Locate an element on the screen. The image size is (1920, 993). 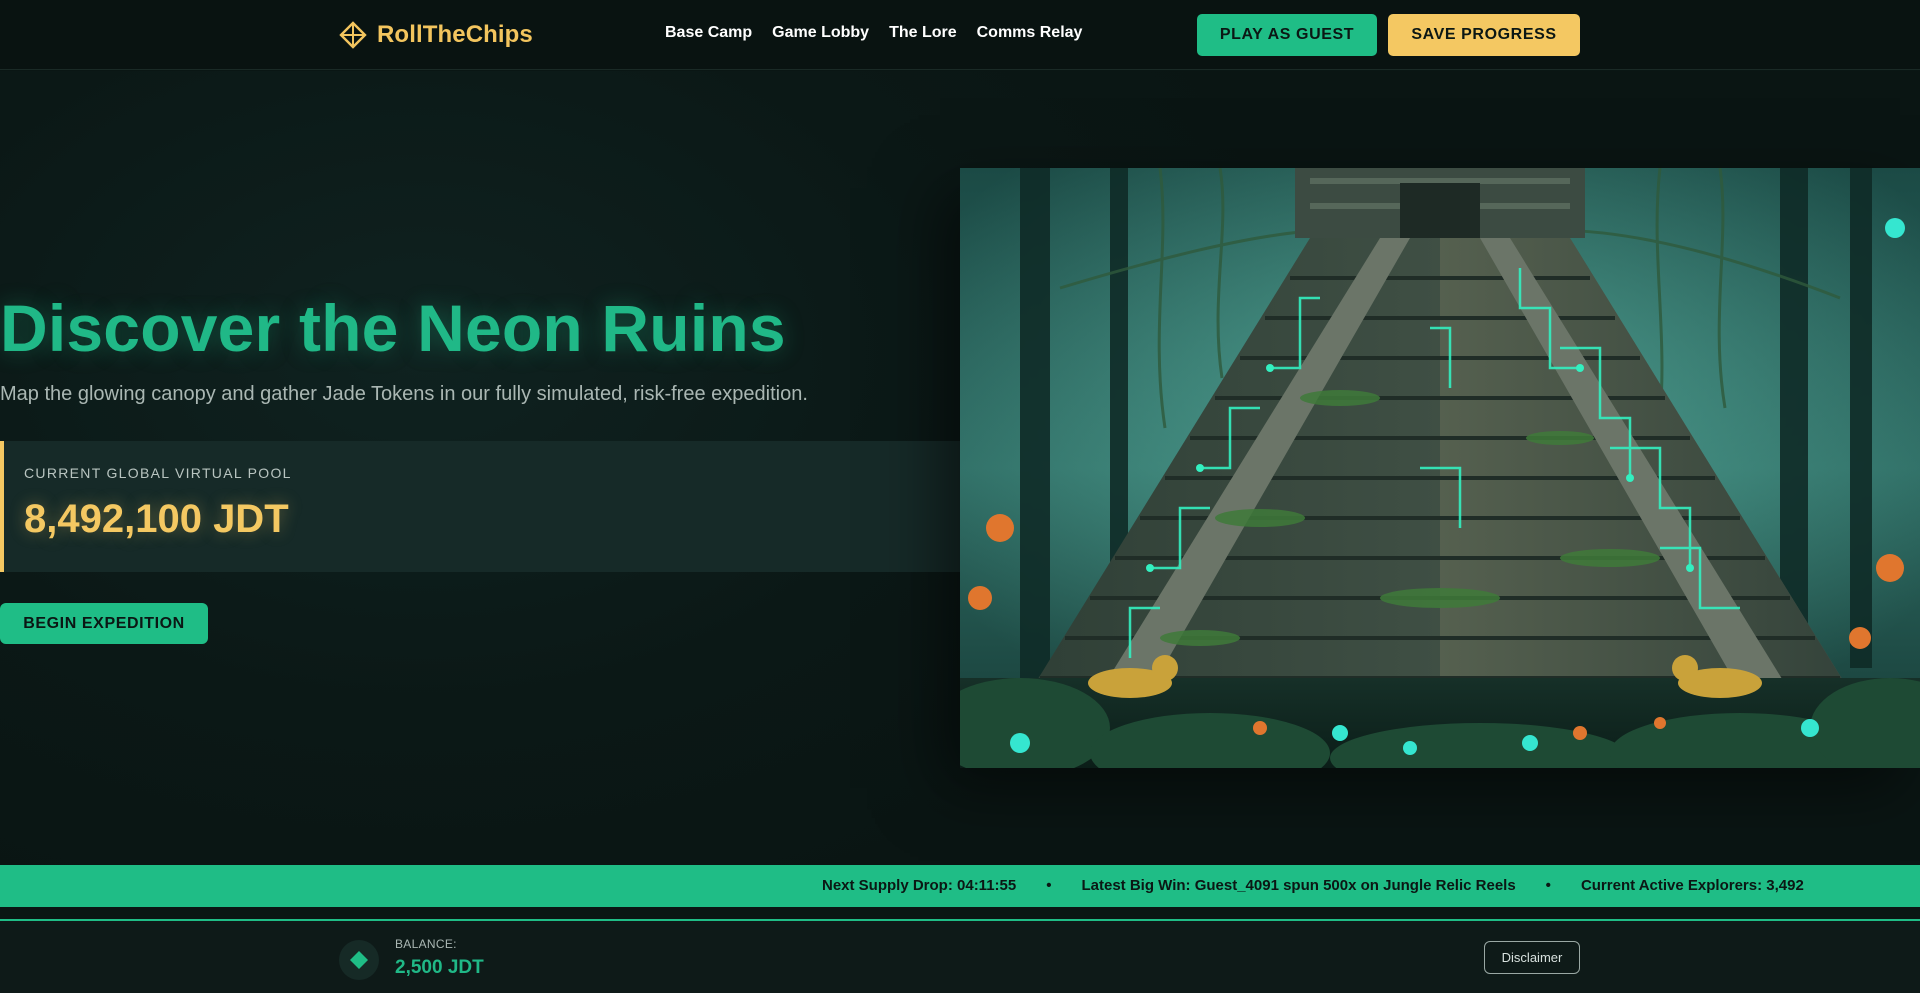
jade-diamond-icon is located at coordinates (359, 960).